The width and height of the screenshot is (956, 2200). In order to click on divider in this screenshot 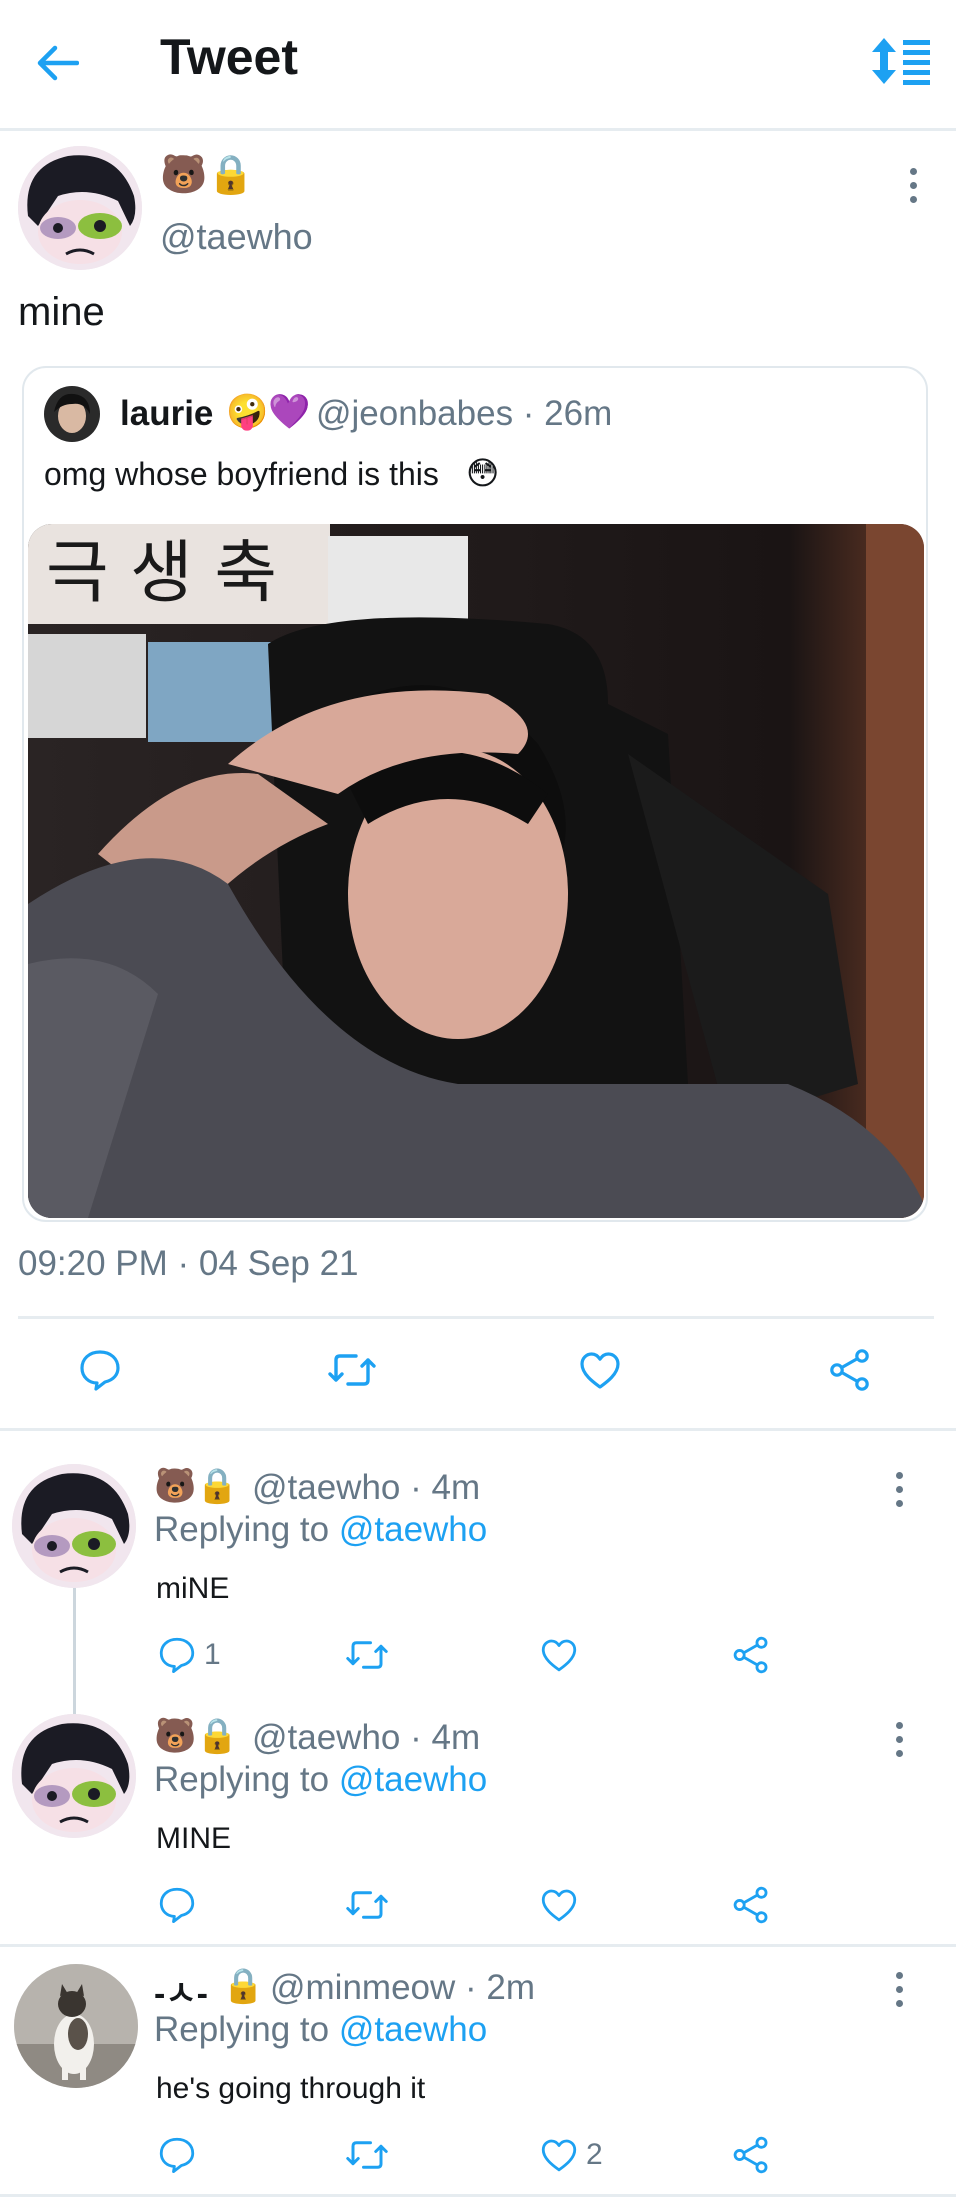, I will do `click(476, 1317)`.